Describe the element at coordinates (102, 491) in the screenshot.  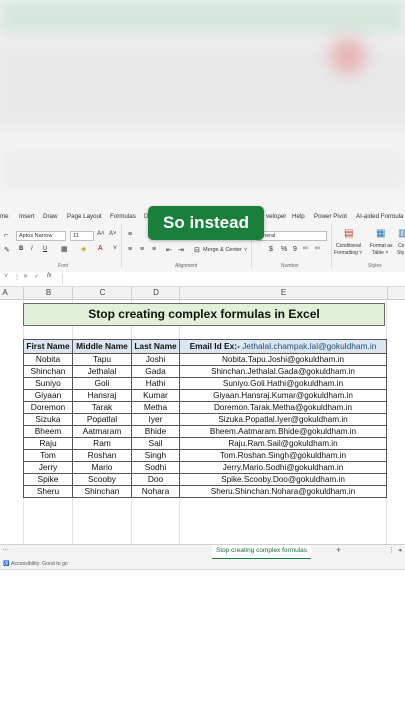
I see `middle-name-cell: Shinchan` at that location.